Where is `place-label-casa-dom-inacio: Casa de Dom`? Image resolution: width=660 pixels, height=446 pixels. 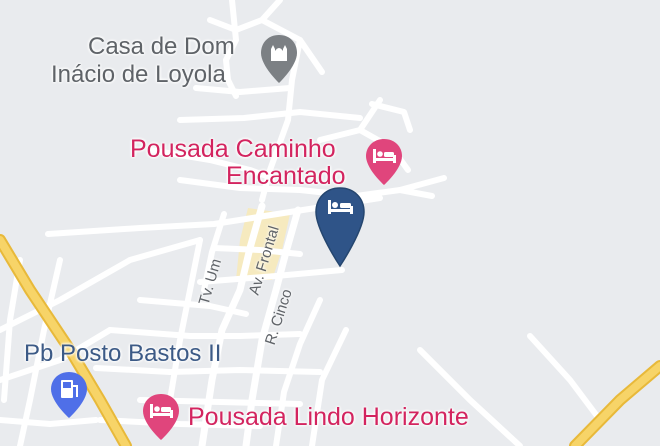
place-label-casa-dom-inacio: Casa de Dom is located at coordinates (161, 46).